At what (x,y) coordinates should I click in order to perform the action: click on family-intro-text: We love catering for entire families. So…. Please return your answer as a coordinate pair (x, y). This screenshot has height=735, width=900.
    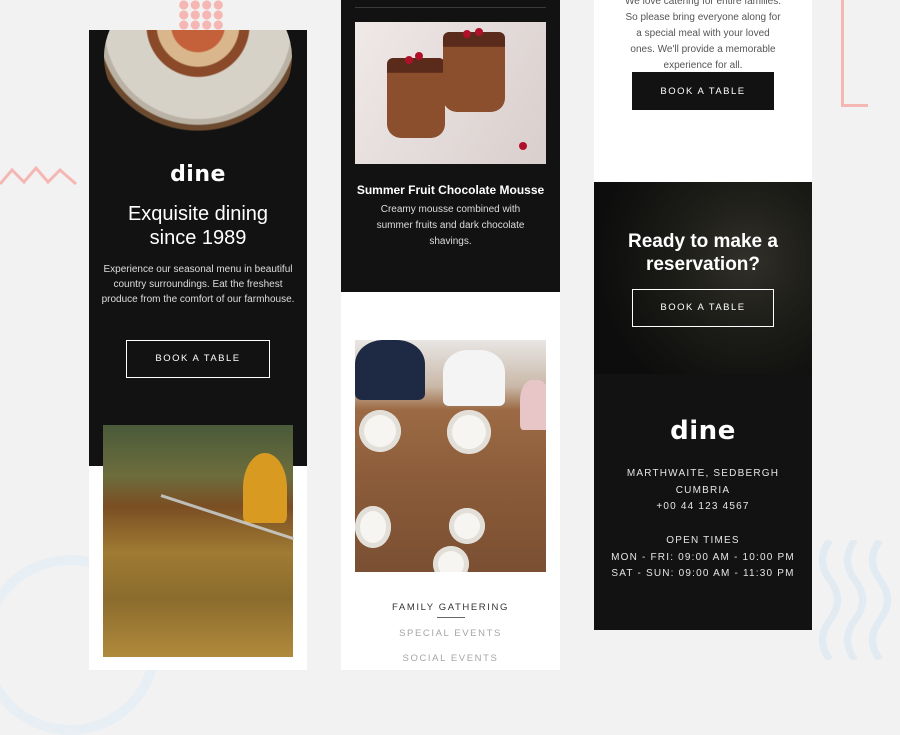
    Looking at the image, I should click on (703, 35).